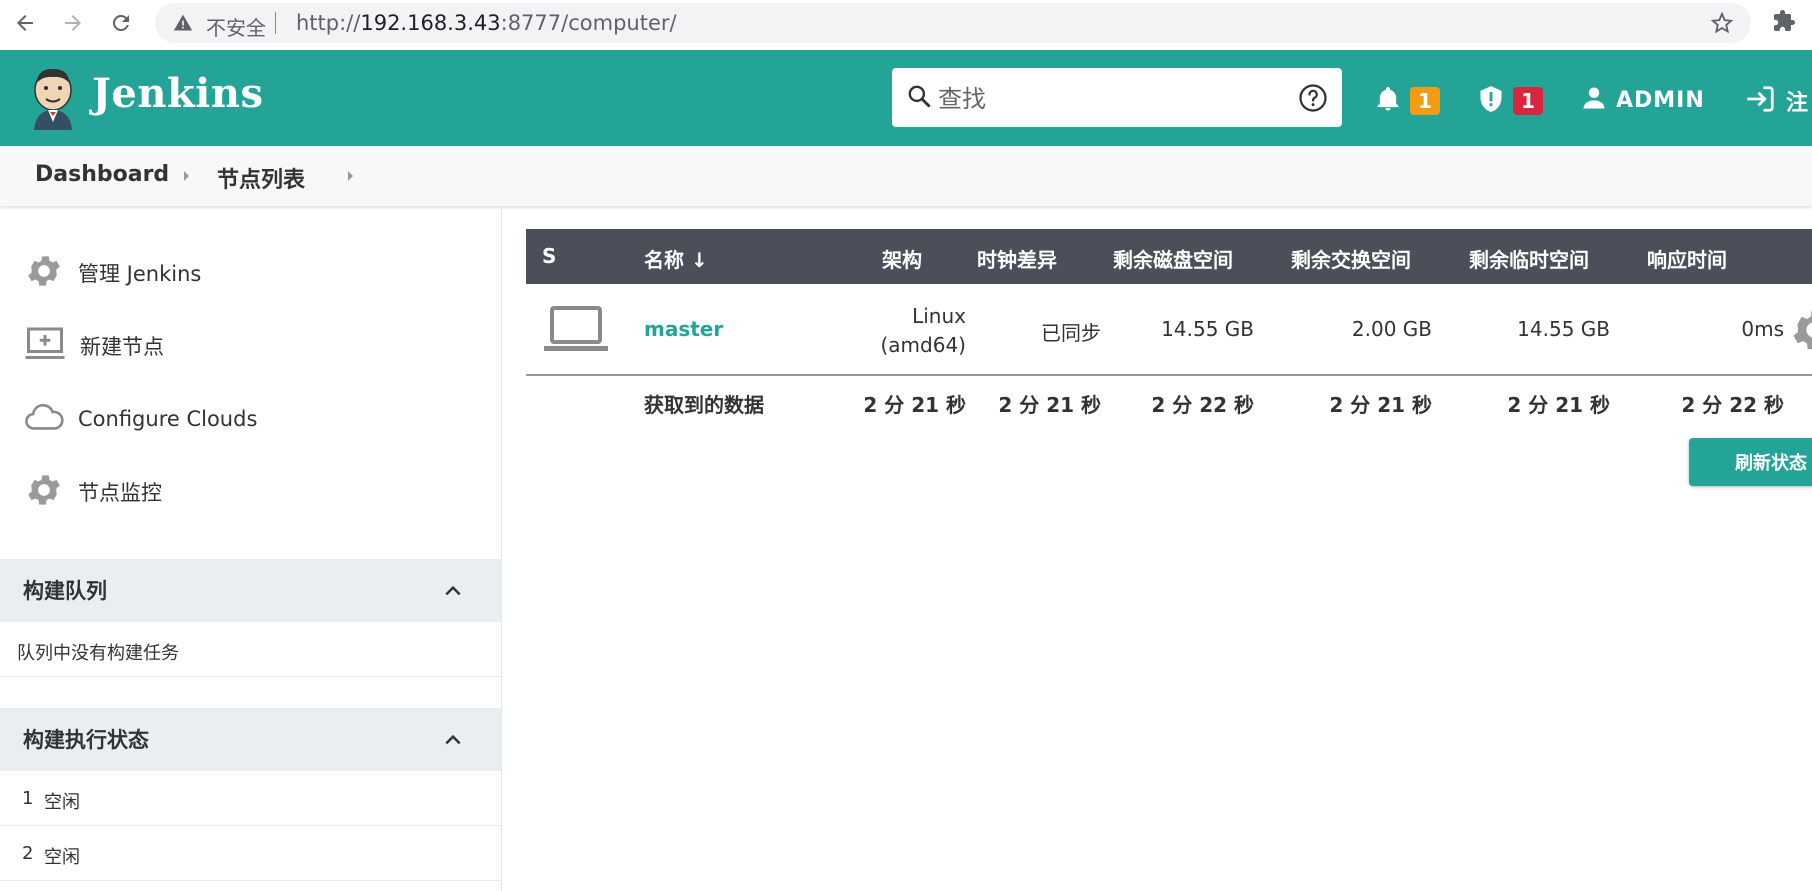  I want to click on sidebar-item-configure-clouds: Configure Clouds, so click(140, 419).